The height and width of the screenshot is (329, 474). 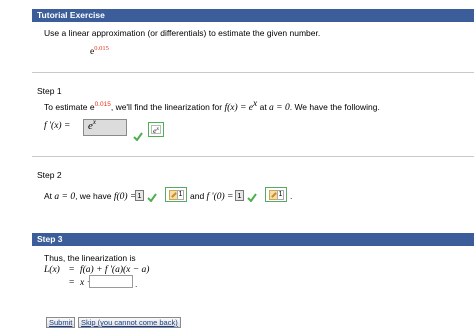 What do you see at coordinates (239, 108) in the screenshot?
I see `step1-fx: f(x) = e` at bounding box center [239, 108].